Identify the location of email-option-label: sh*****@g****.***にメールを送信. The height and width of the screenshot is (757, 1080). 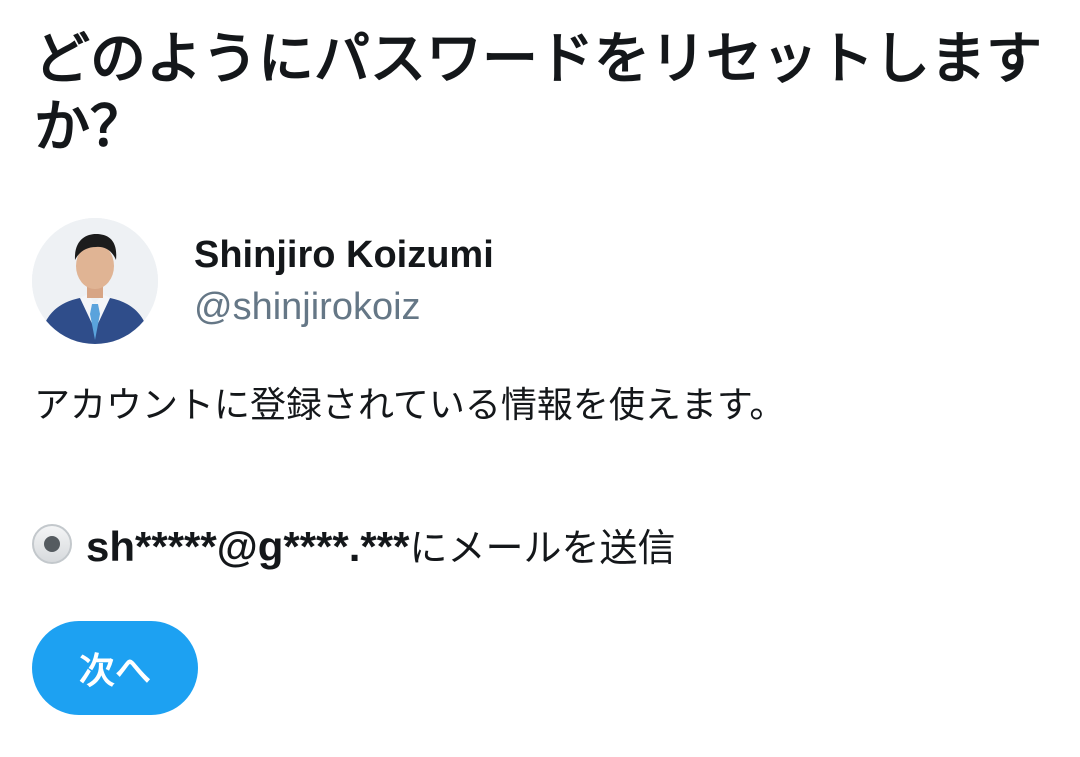
(380, 544).